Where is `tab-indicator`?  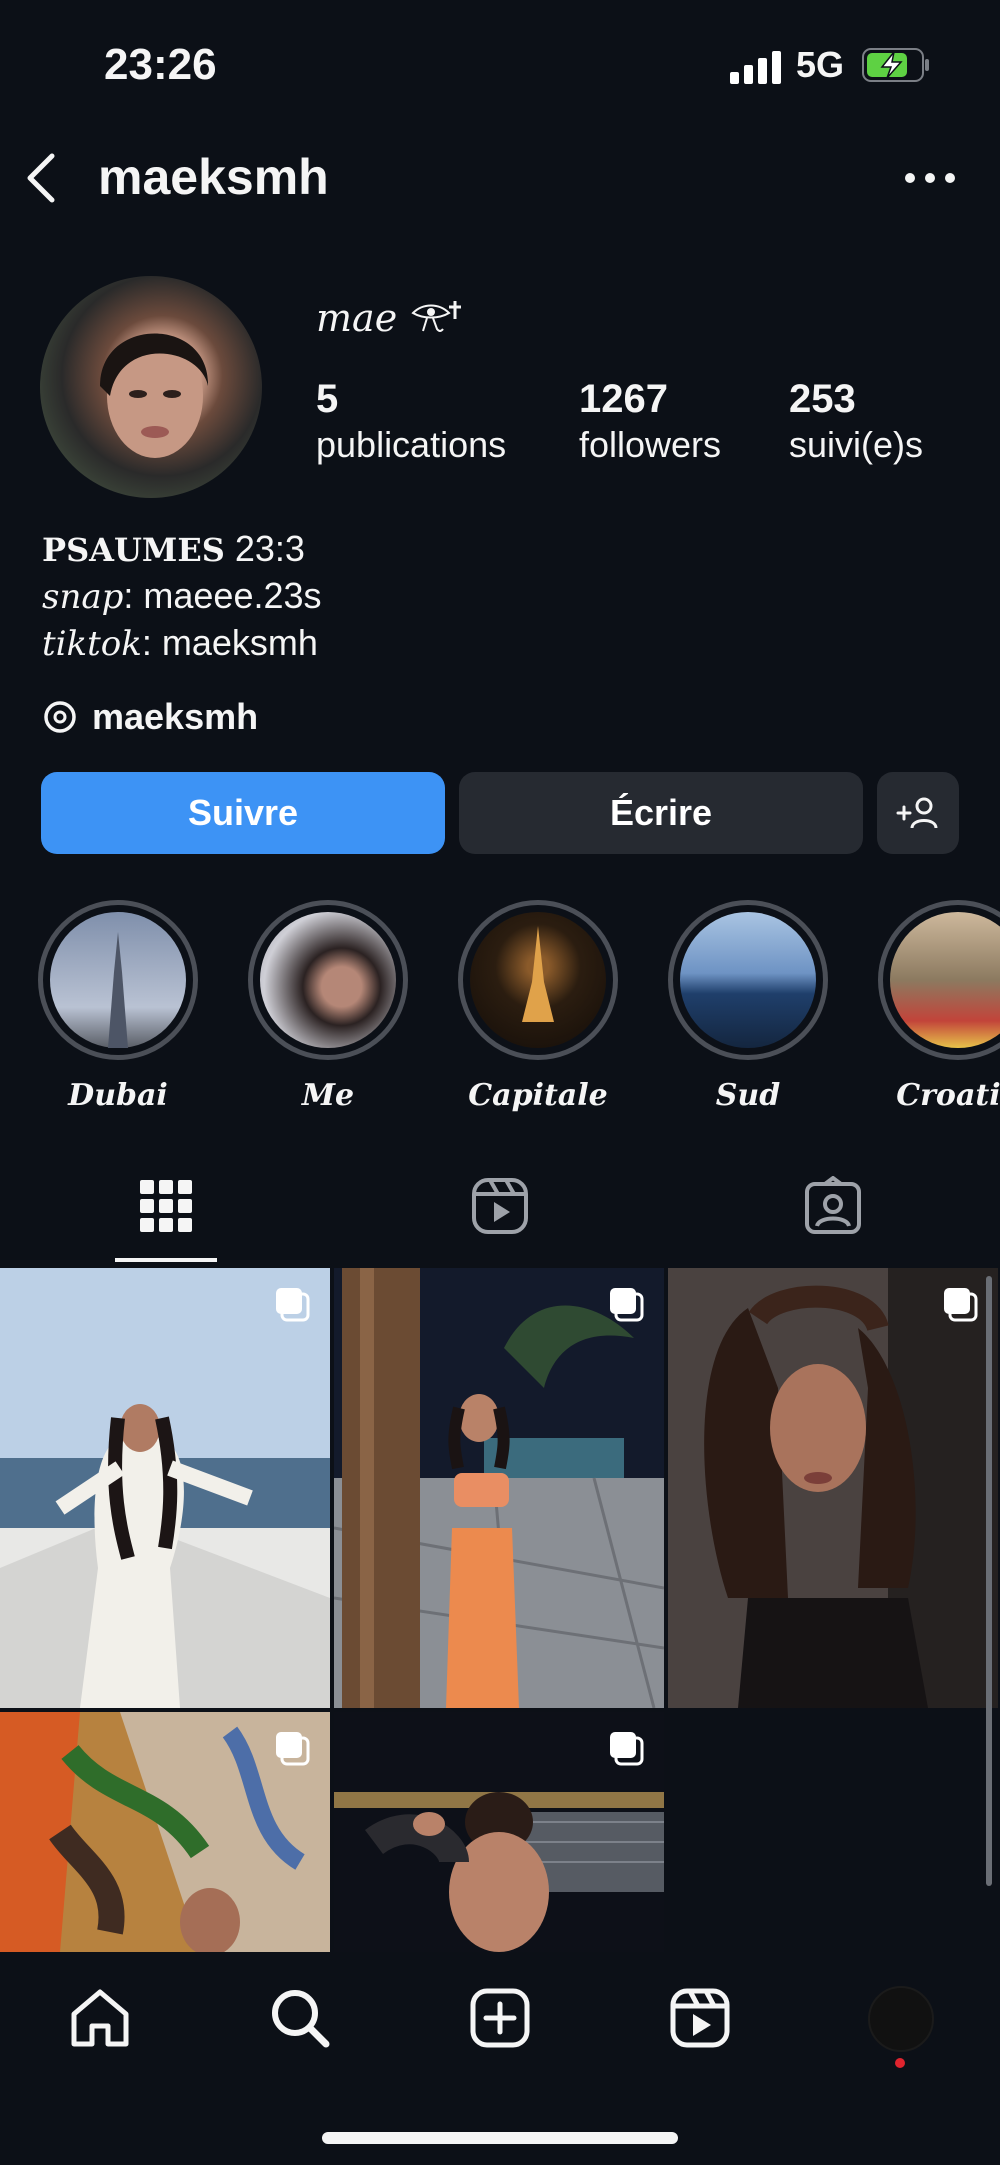
tab-indicator is located at coordinates (166, 1260).